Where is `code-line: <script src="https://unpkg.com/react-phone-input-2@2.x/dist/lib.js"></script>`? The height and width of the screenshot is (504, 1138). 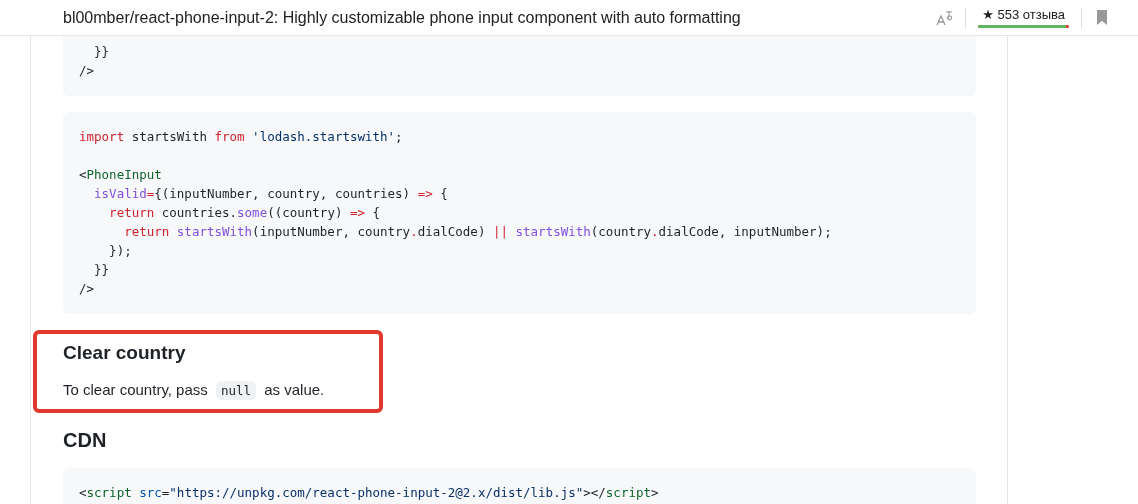 code-line: <script src="https://unpkg.com/react-phone-input-2@2.x/dist/lib.js"></script> is located at coordinates (369, 493).